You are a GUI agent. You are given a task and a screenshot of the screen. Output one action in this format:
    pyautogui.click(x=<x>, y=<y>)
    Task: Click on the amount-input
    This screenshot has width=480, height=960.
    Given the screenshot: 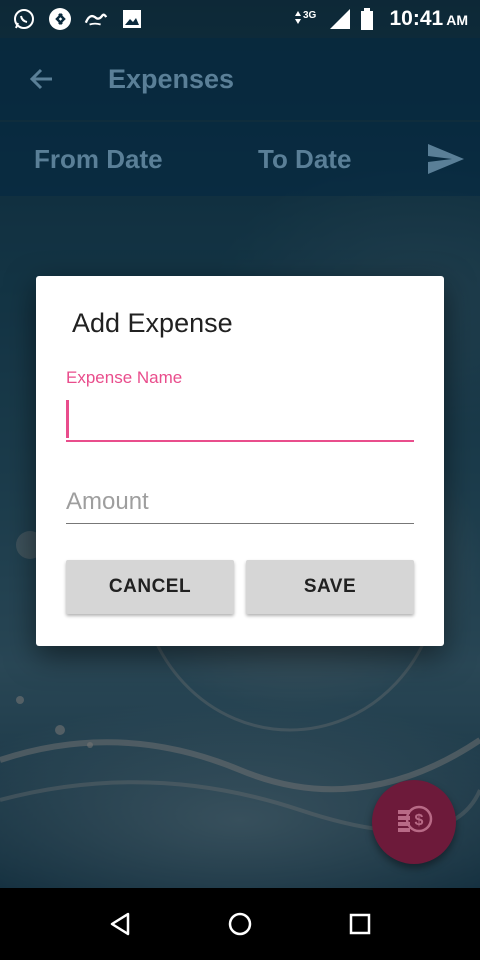 What is the action you would take?
    pyautogui.click(x=240, y=502)
    